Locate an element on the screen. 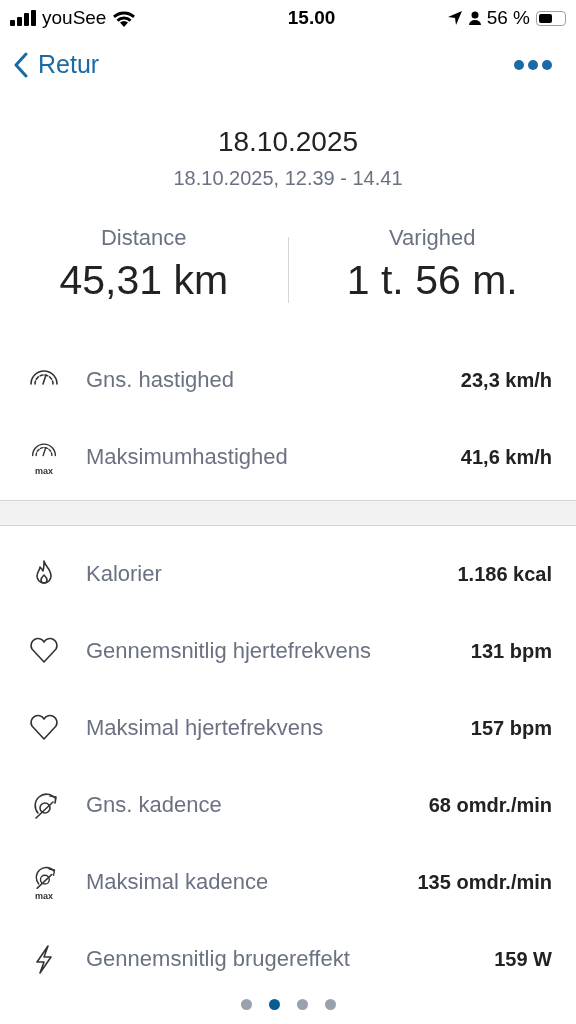  metric-label: Maksimal hjertefrekvens is located at coordinates (205, 728).